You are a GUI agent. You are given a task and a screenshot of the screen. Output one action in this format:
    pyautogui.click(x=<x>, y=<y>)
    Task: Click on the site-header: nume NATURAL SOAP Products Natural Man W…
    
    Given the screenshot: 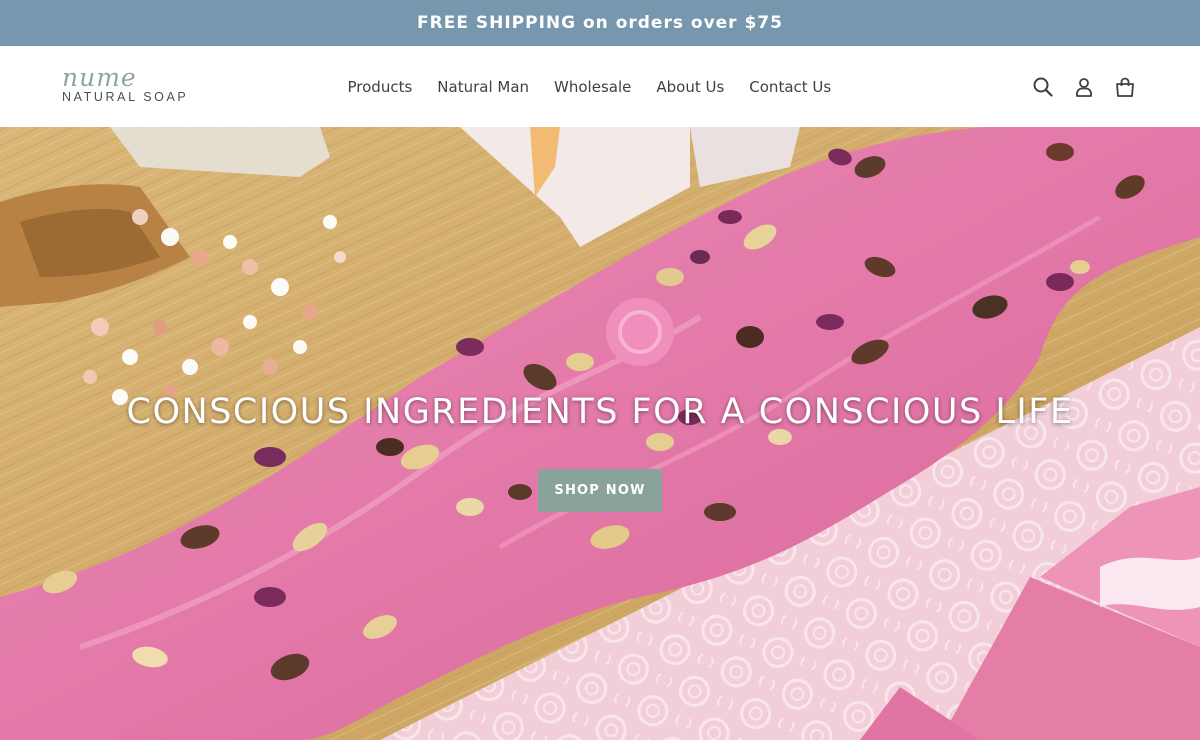 What is the action you would take?
    pyautogui.click(x=600, y=86)
    